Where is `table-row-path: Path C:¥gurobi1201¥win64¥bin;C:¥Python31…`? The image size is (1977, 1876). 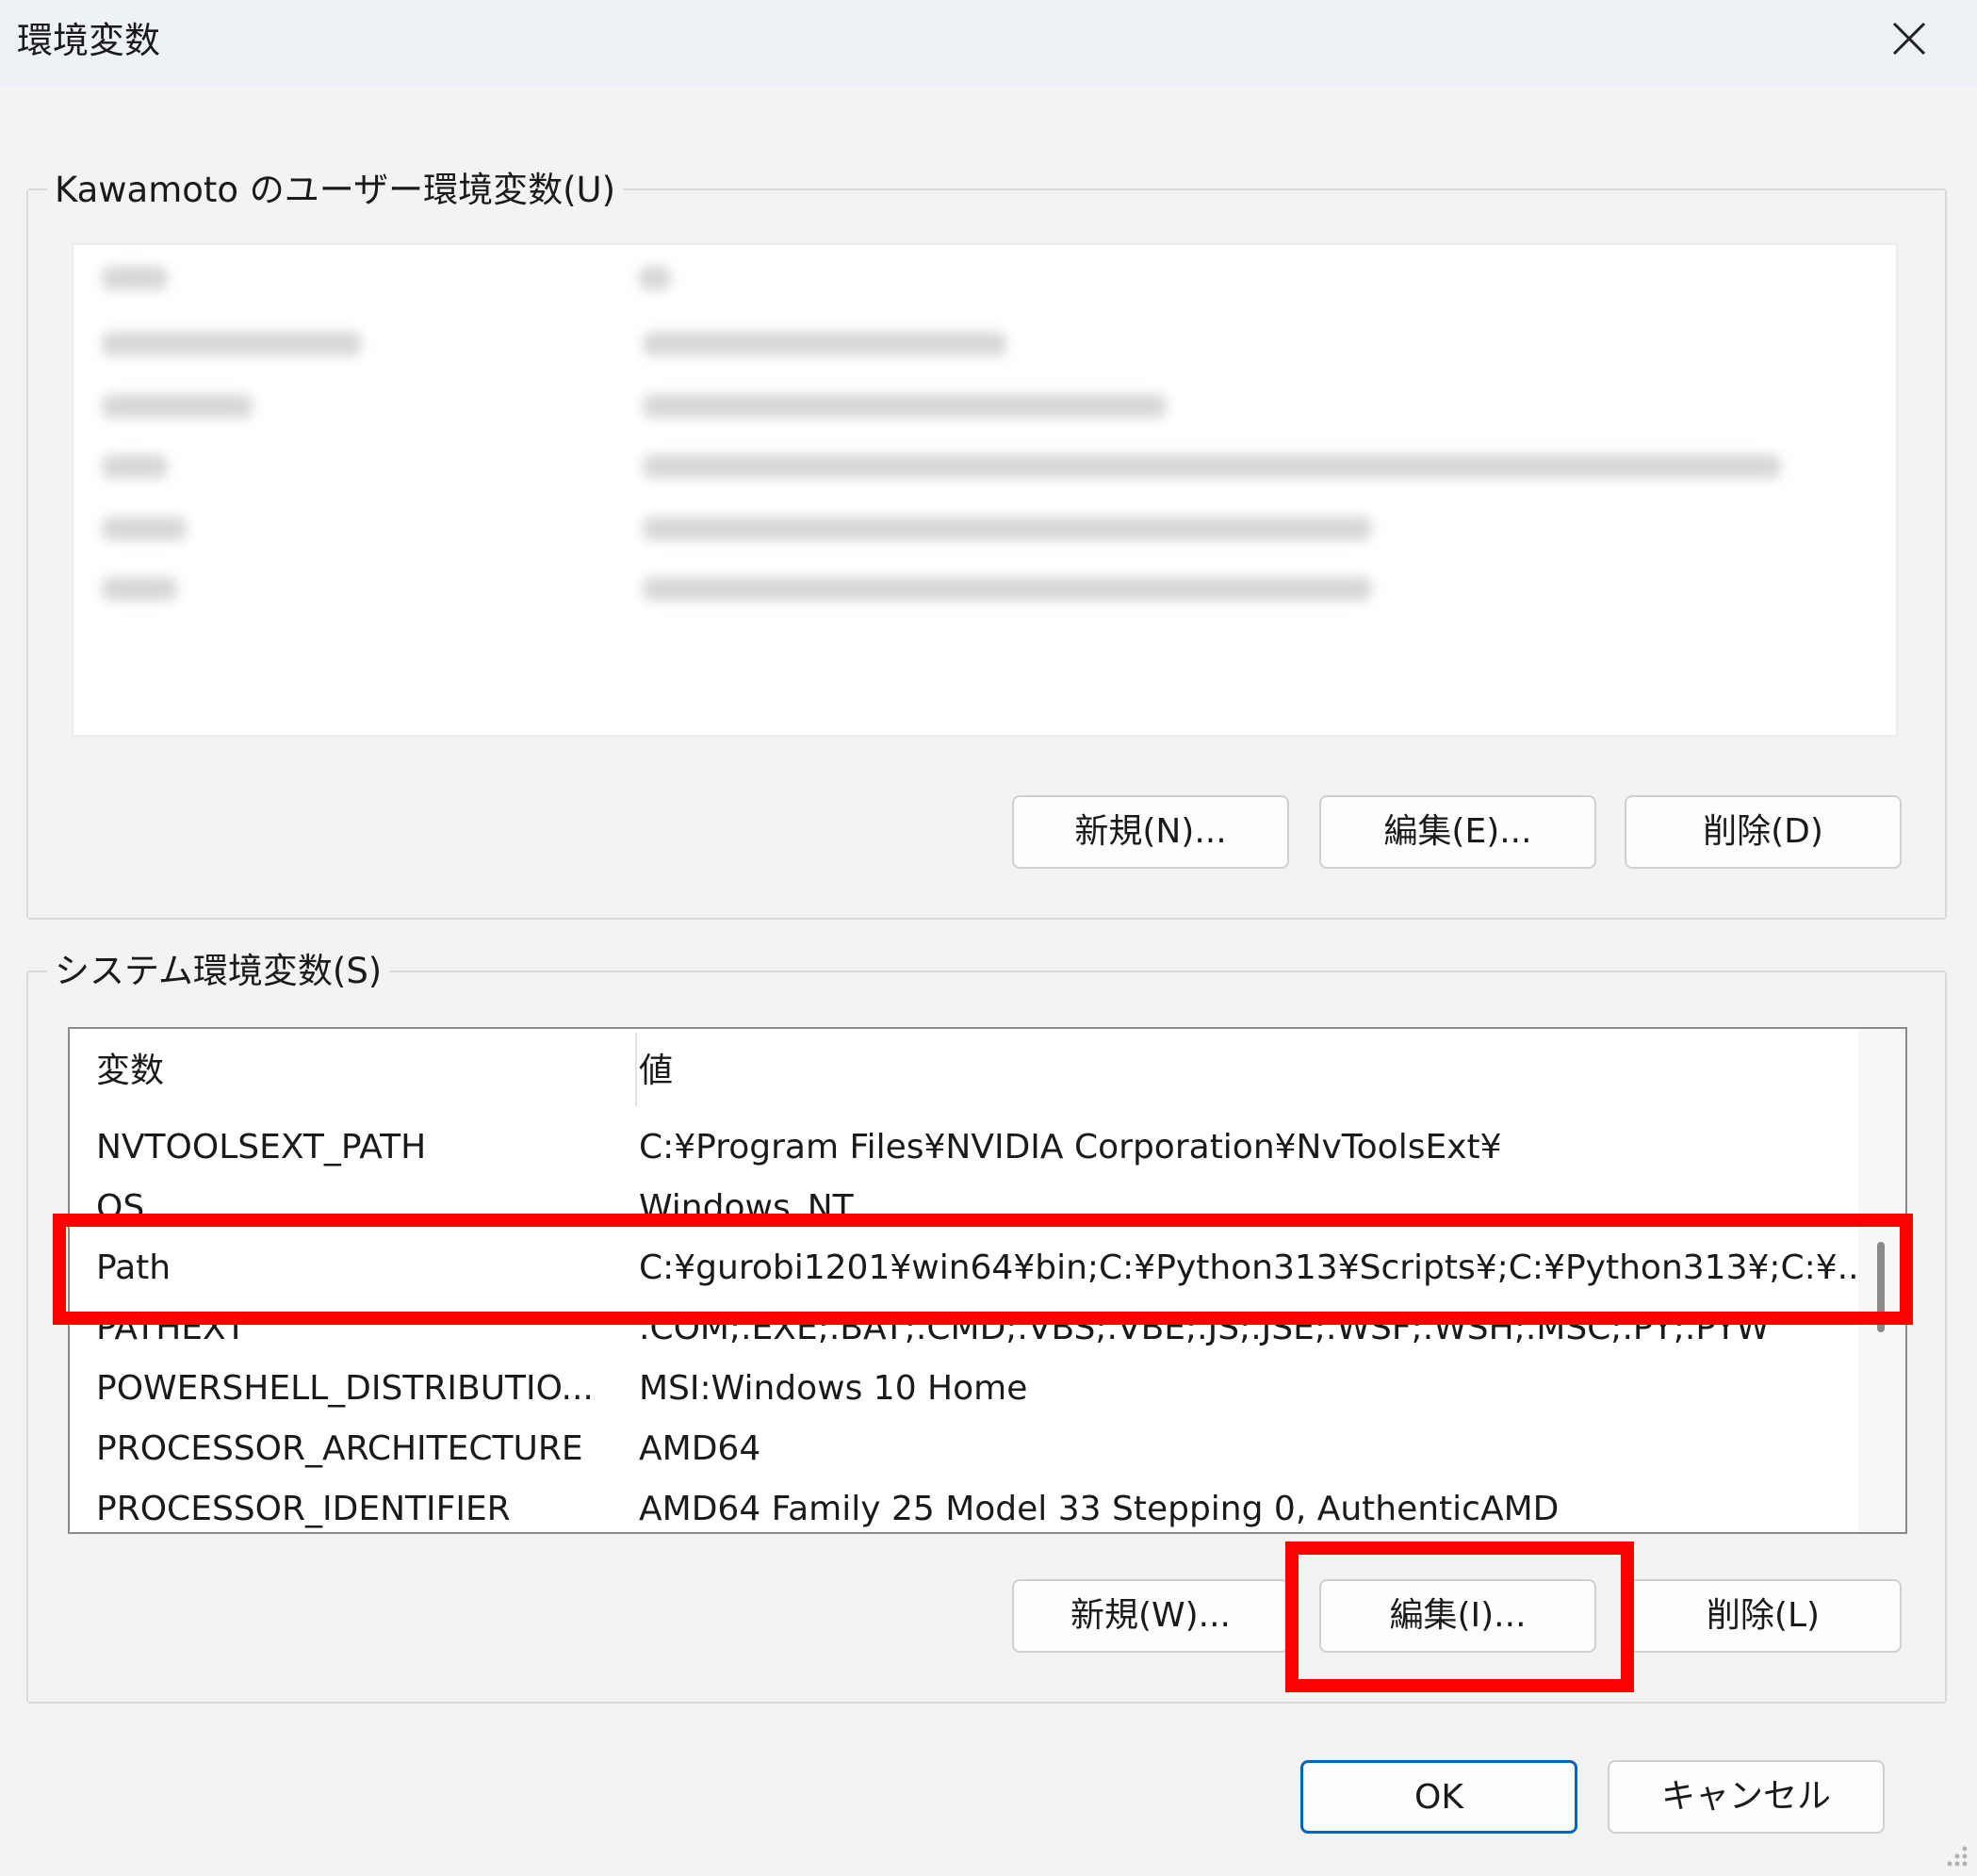 table-row-path: Path C:¥gurobi1201¥win64¥bin;C:¥Python31… is located at coordinates (970, 1268).